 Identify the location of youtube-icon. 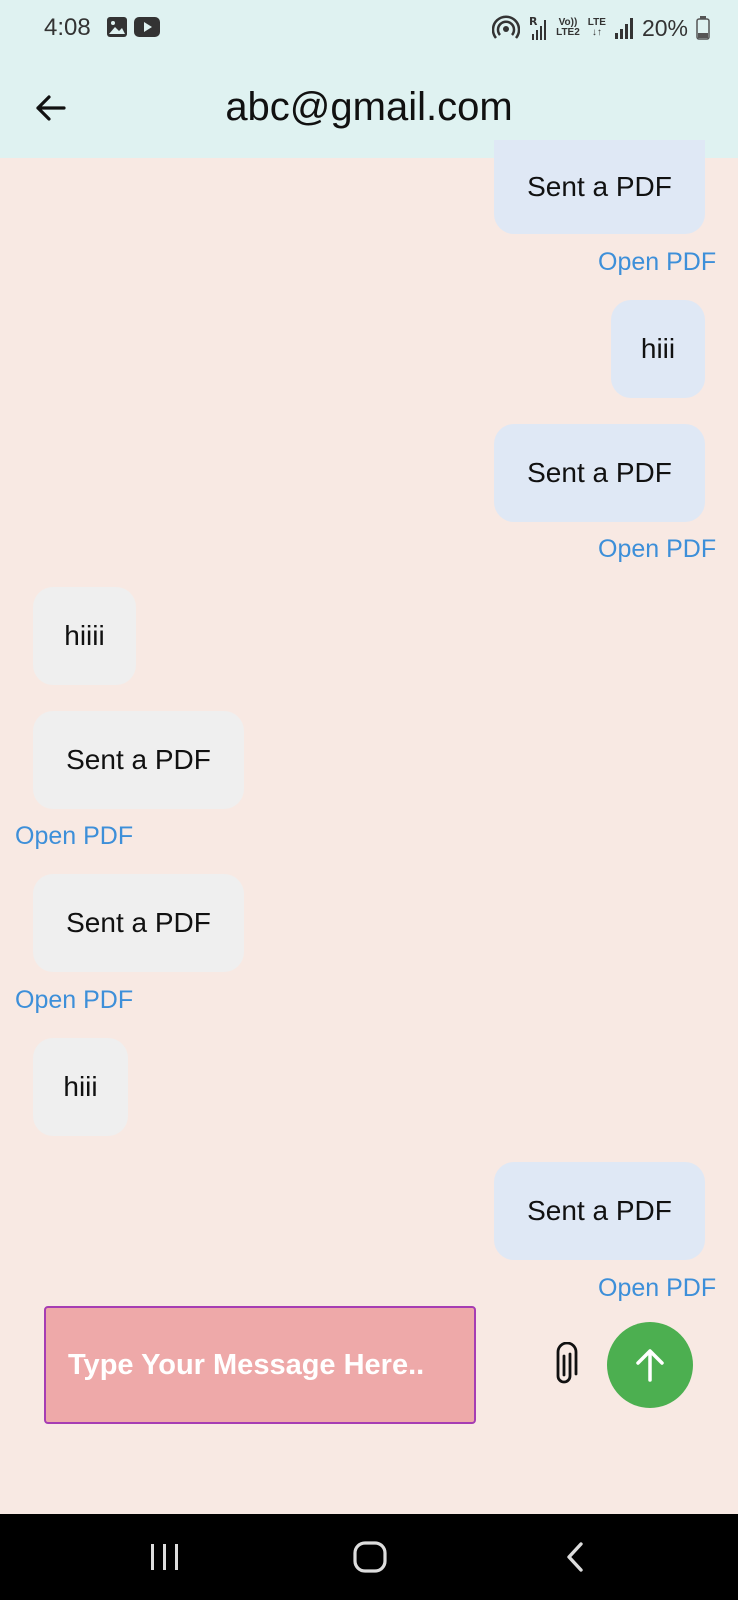
(147, 27).